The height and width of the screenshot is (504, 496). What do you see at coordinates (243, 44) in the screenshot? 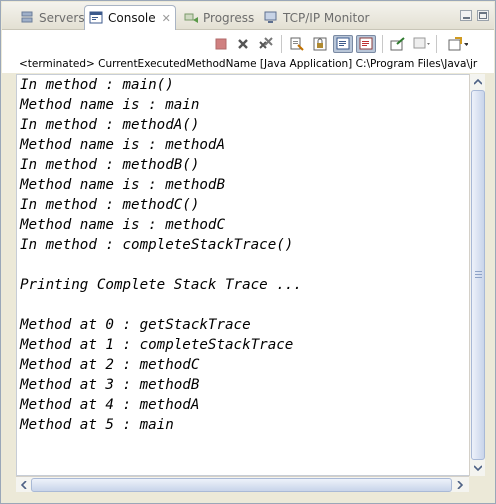
I see `remove-launch-icon` at bounding box center [243, 44].